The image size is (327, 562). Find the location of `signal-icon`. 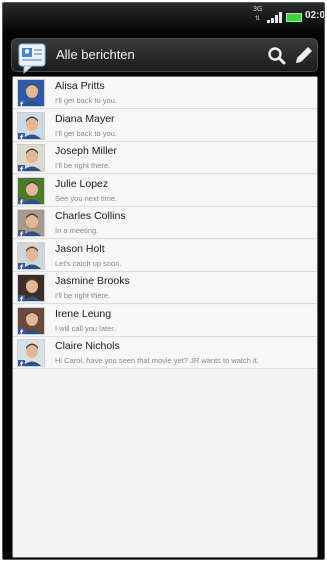

signal-icon is located at coordinates (275, 17).